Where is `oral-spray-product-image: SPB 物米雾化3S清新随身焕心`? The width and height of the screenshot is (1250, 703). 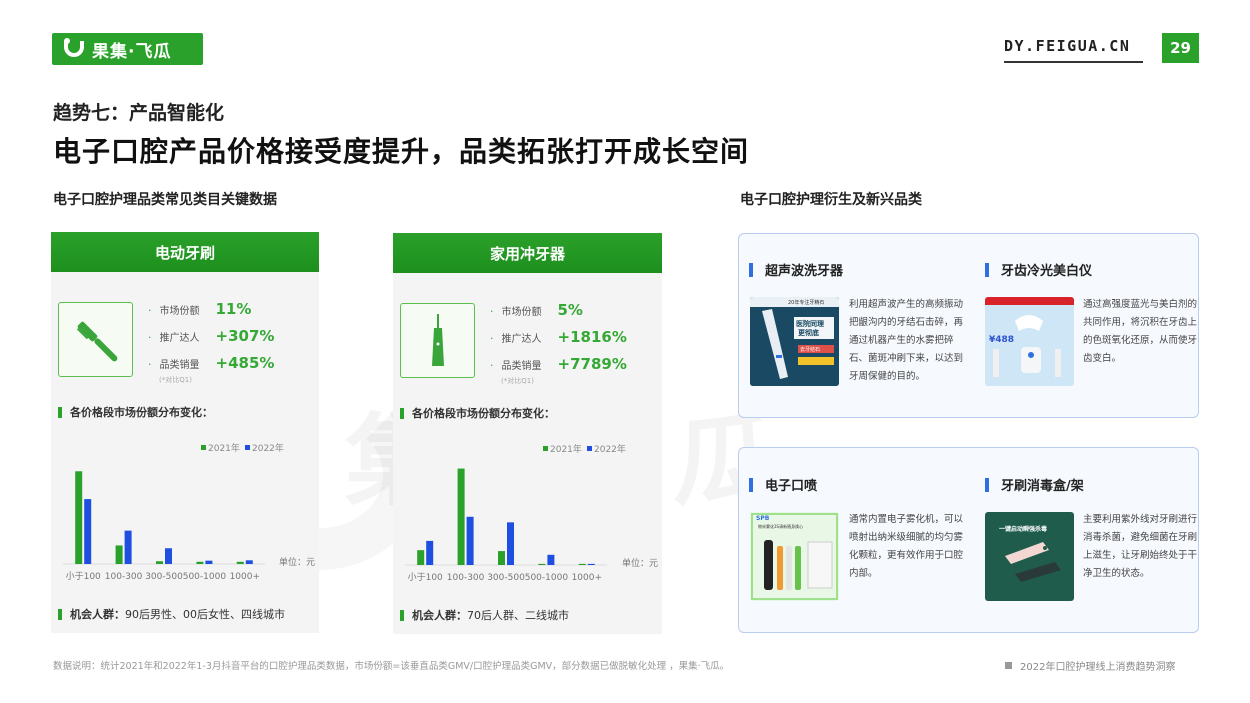 oral-spray-product-image: SPB 物米雾化3S清新随身焕心 is located at coordinates (794, 556).